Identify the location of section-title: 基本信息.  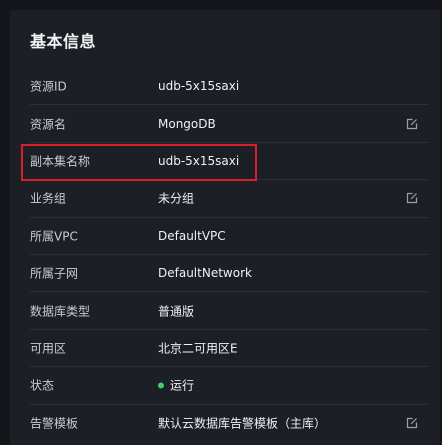
(63, 41).